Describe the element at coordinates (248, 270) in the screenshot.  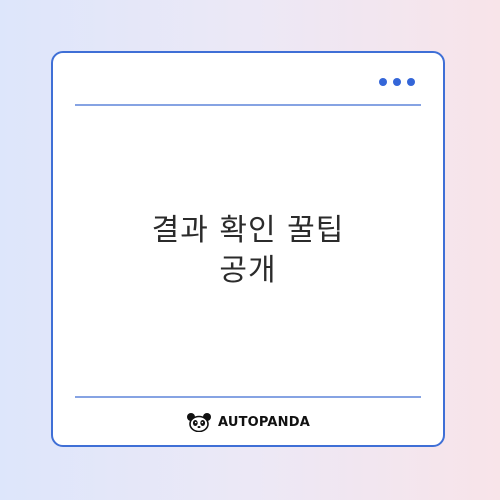
I see `title-line-2: 공개` at that location.